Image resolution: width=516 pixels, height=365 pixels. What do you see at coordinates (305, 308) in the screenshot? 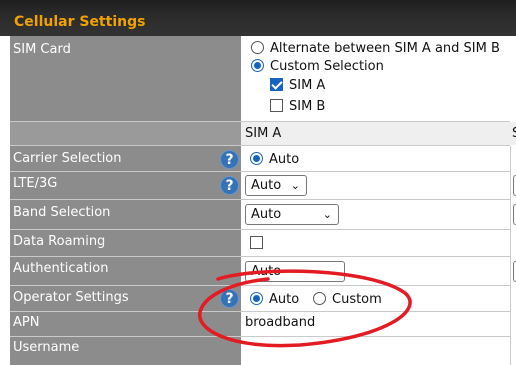
I see `annotation-ellipse` at bounding box center [305, 308].